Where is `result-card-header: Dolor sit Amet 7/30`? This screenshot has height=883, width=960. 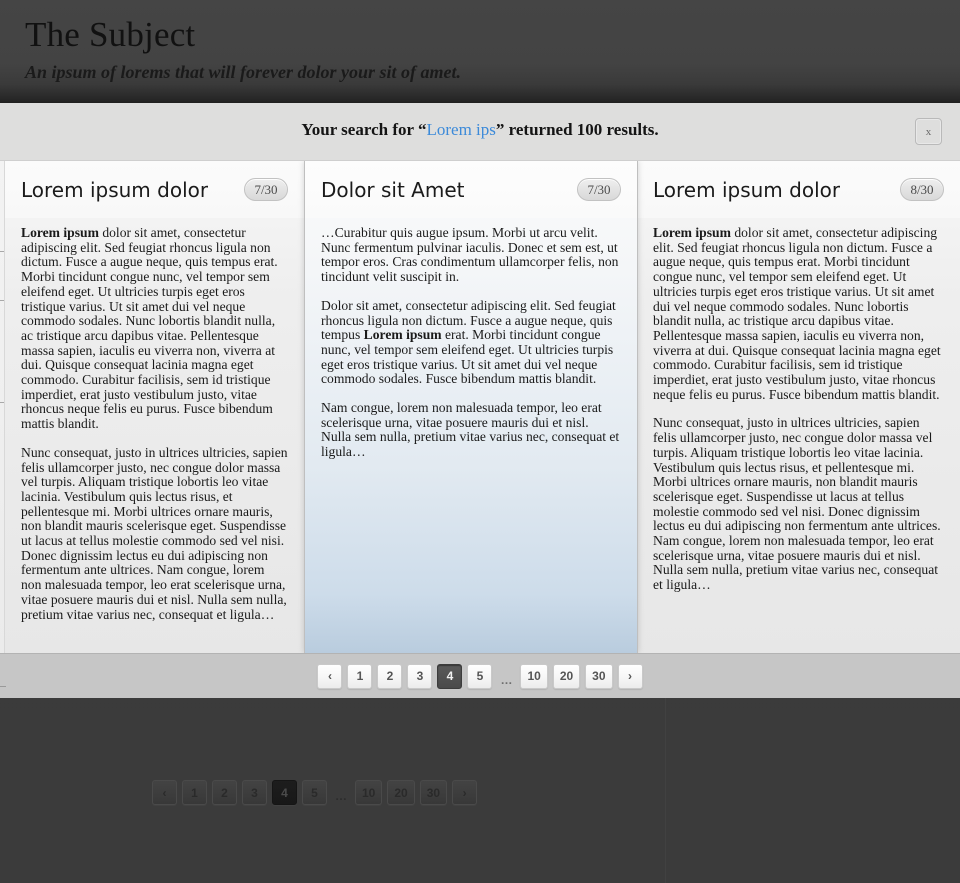 result-card-header: Dolor sit Amet 7/30 is located at coordinates (471, 189).